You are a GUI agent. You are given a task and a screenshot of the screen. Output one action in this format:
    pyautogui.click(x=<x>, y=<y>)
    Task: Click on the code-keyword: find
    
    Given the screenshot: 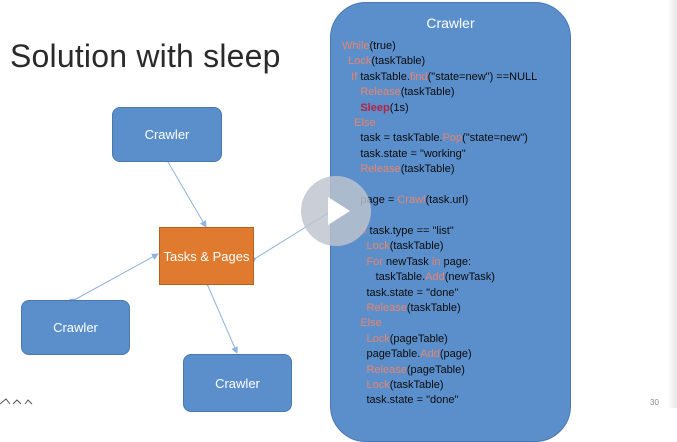 What is the action you would take?
    pyautogui.click(x=418, y=76)
    